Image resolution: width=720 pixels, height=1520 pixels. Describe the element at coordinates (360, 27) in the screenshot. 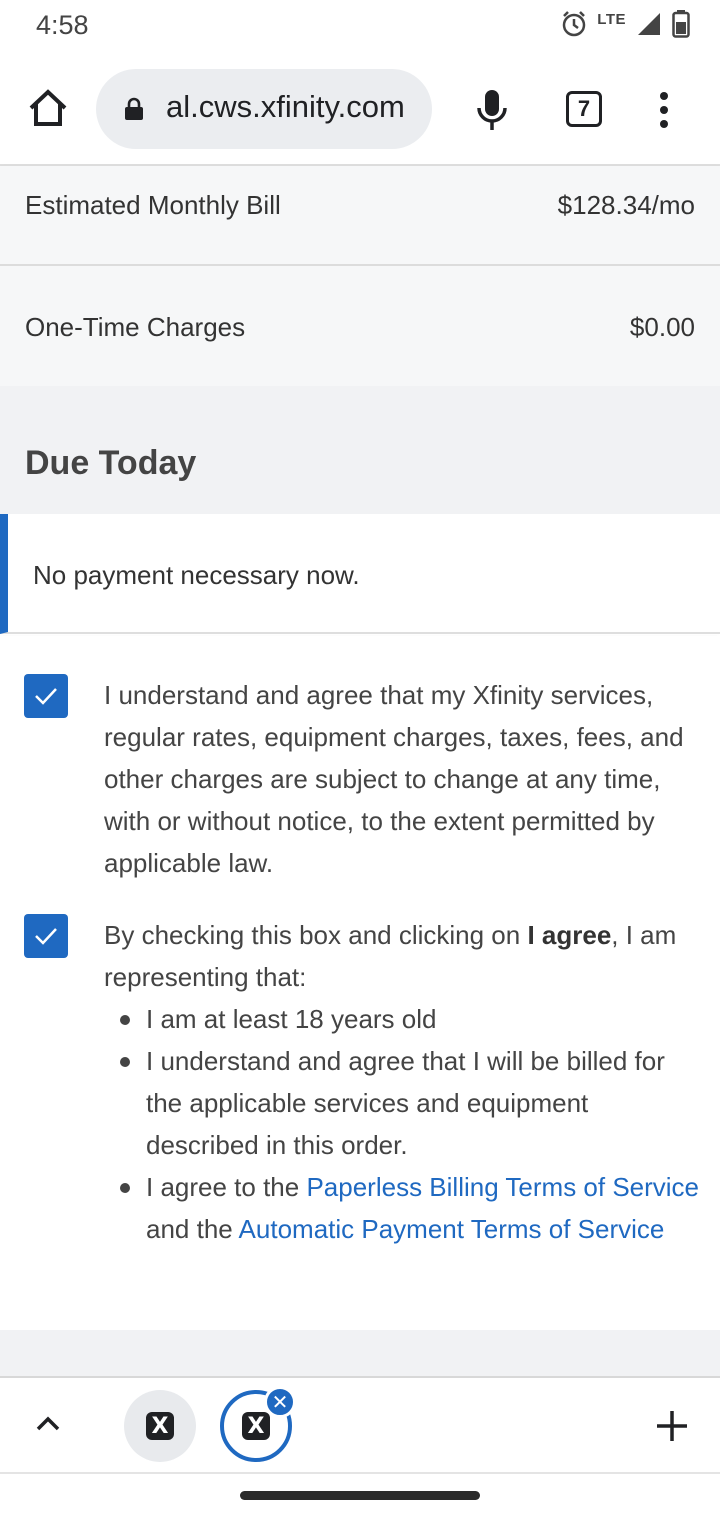

I see `status-bar: 4:58 LTE` at that location.